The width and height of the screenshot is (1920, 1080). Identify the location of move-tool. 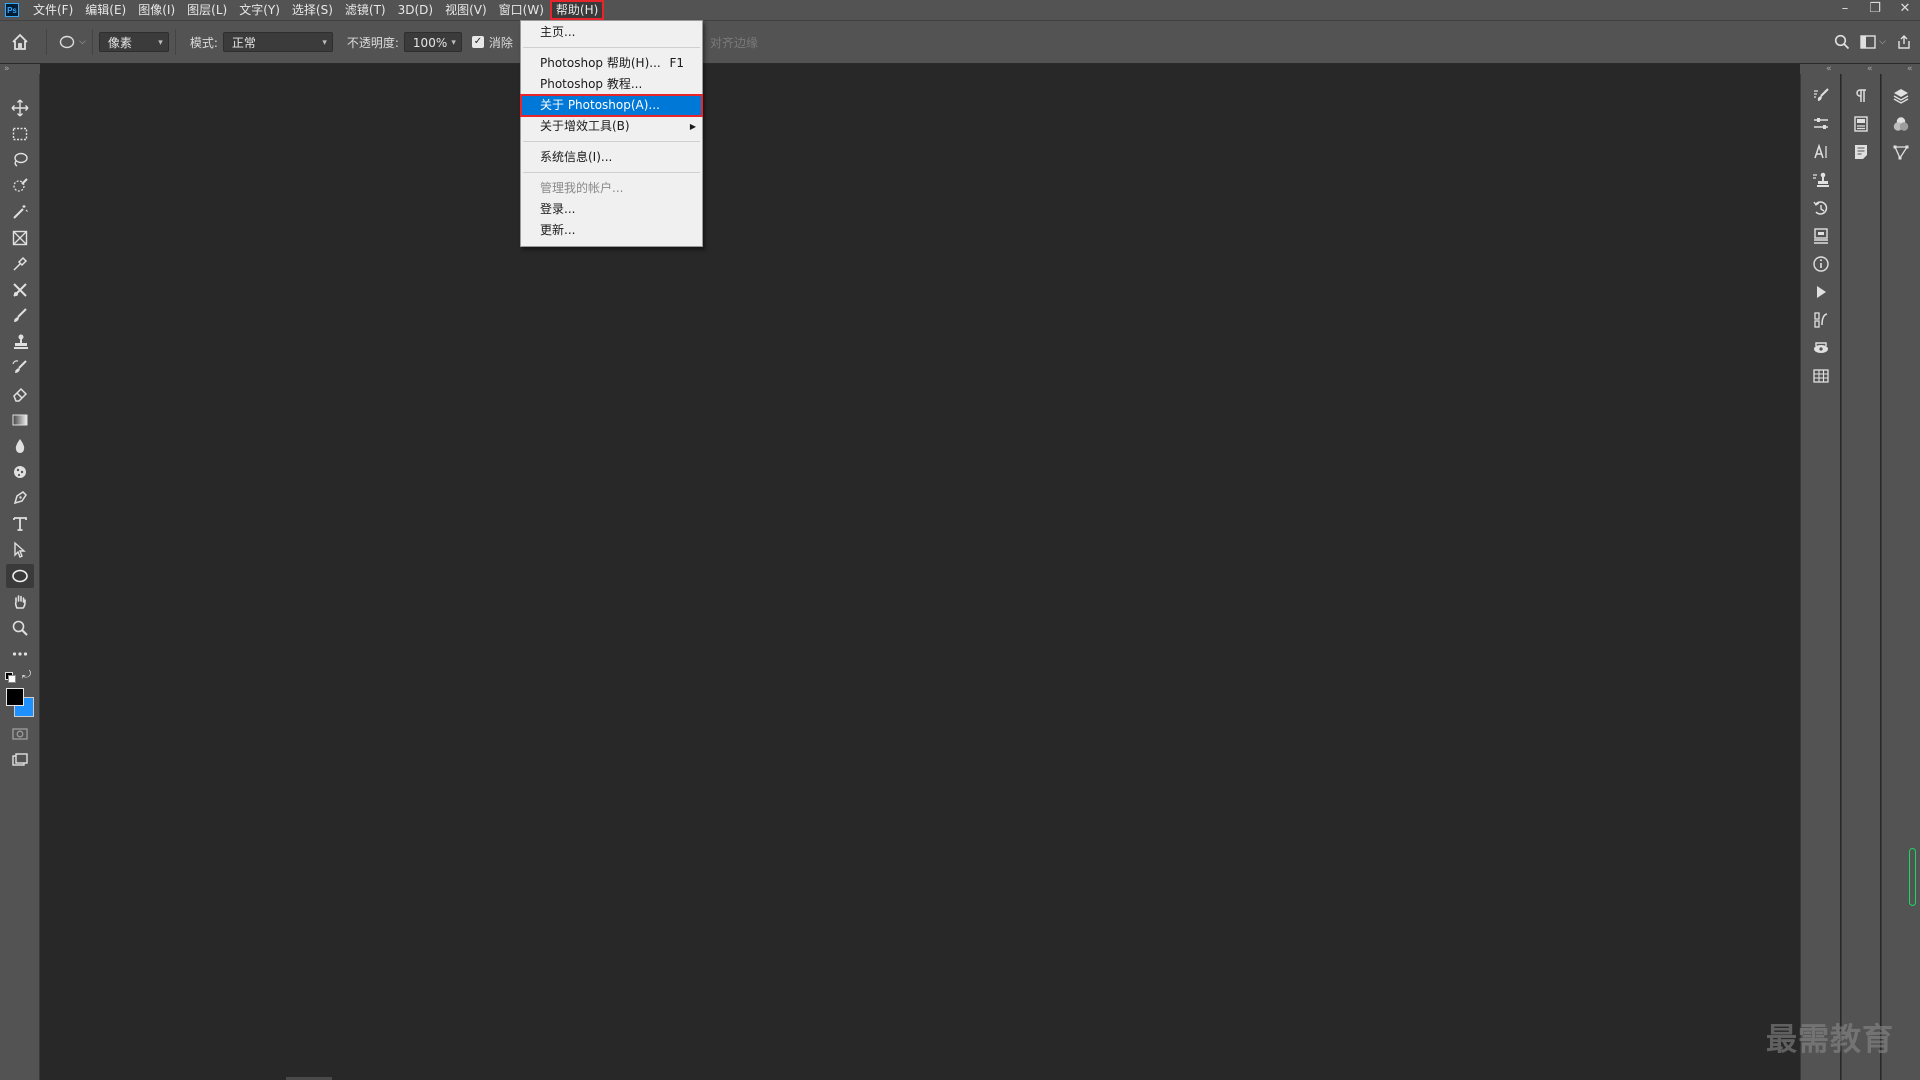
(20, 108).